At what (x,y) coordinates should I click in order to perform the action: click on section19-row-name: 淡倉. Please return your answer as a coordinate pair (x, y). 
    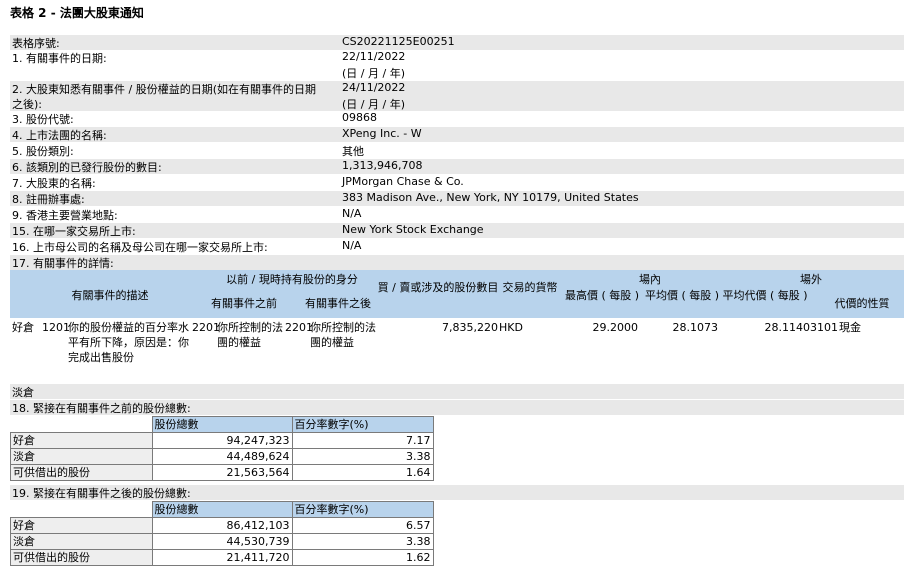
    Looking at the image, I should click on (81, 541).